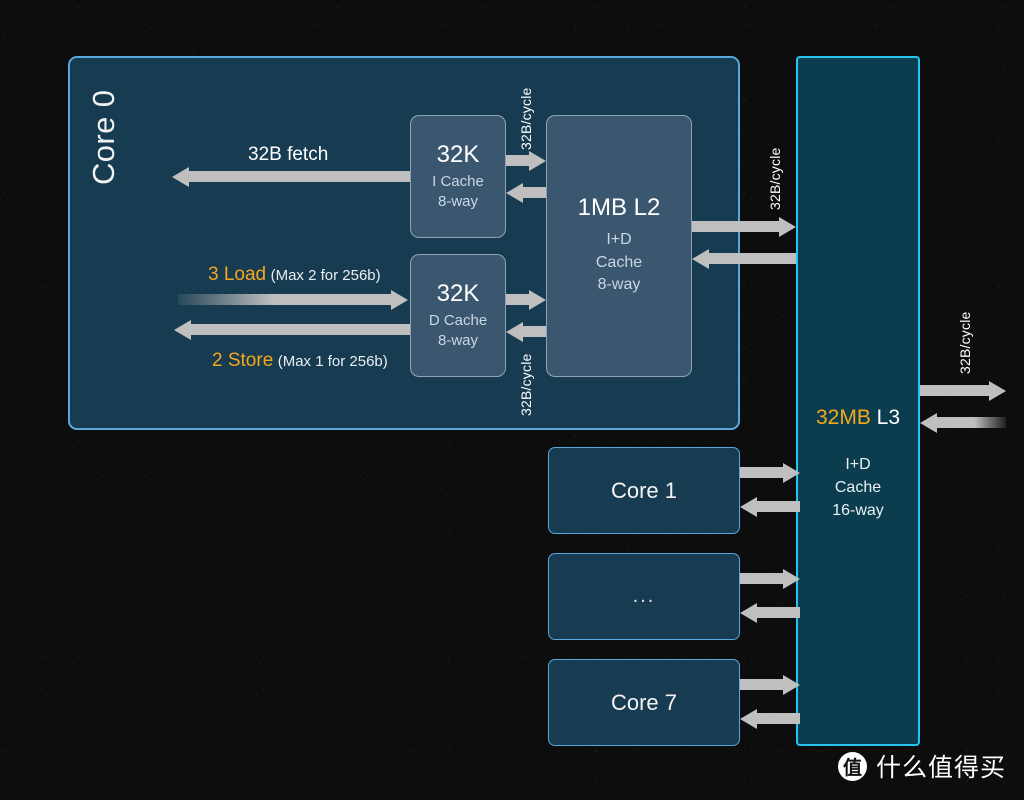 The width and height of the screenshot is (1024, 800). Describe the element at coordinates (288, 154) in the screenshot. I see `fetch-bandwidth-label: 32B fetch` at that location.